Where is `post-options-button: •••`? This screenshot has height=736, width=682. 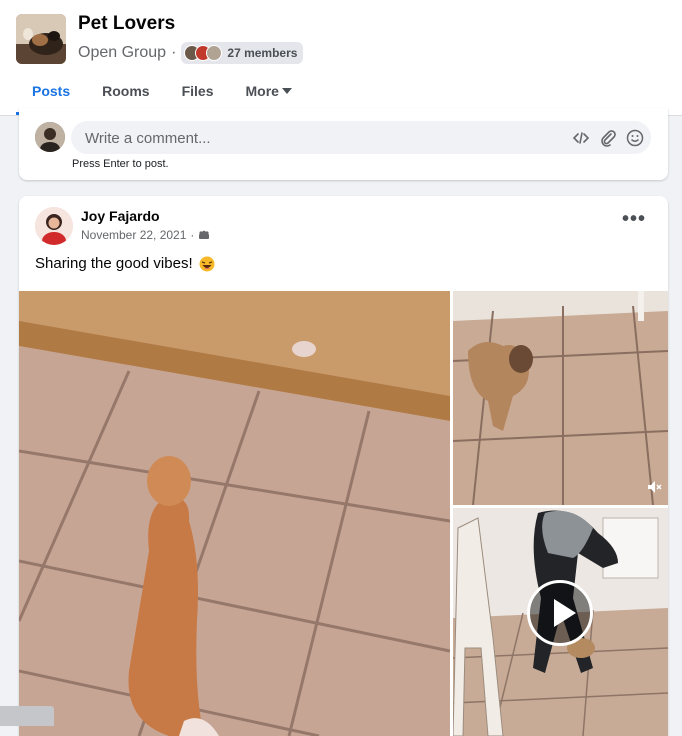
post-options-button: ••• is located at coordinates (634, 219).